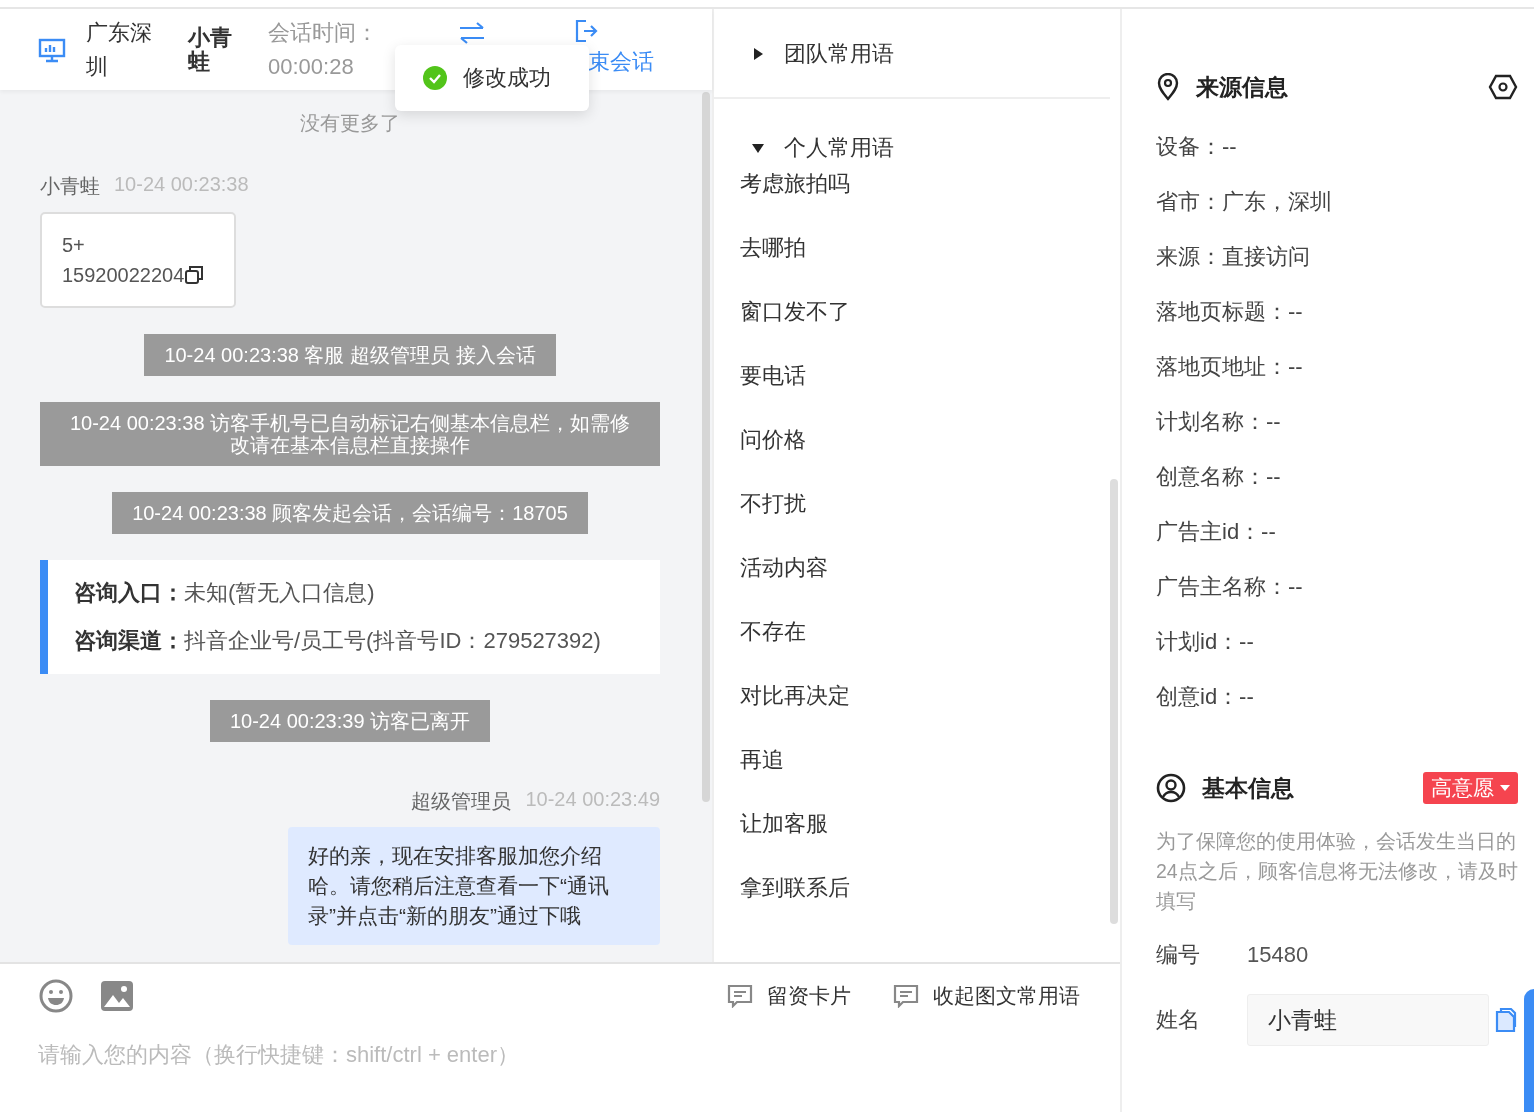  I want to click on phrase-item: 让加客服, so click(925, 824).